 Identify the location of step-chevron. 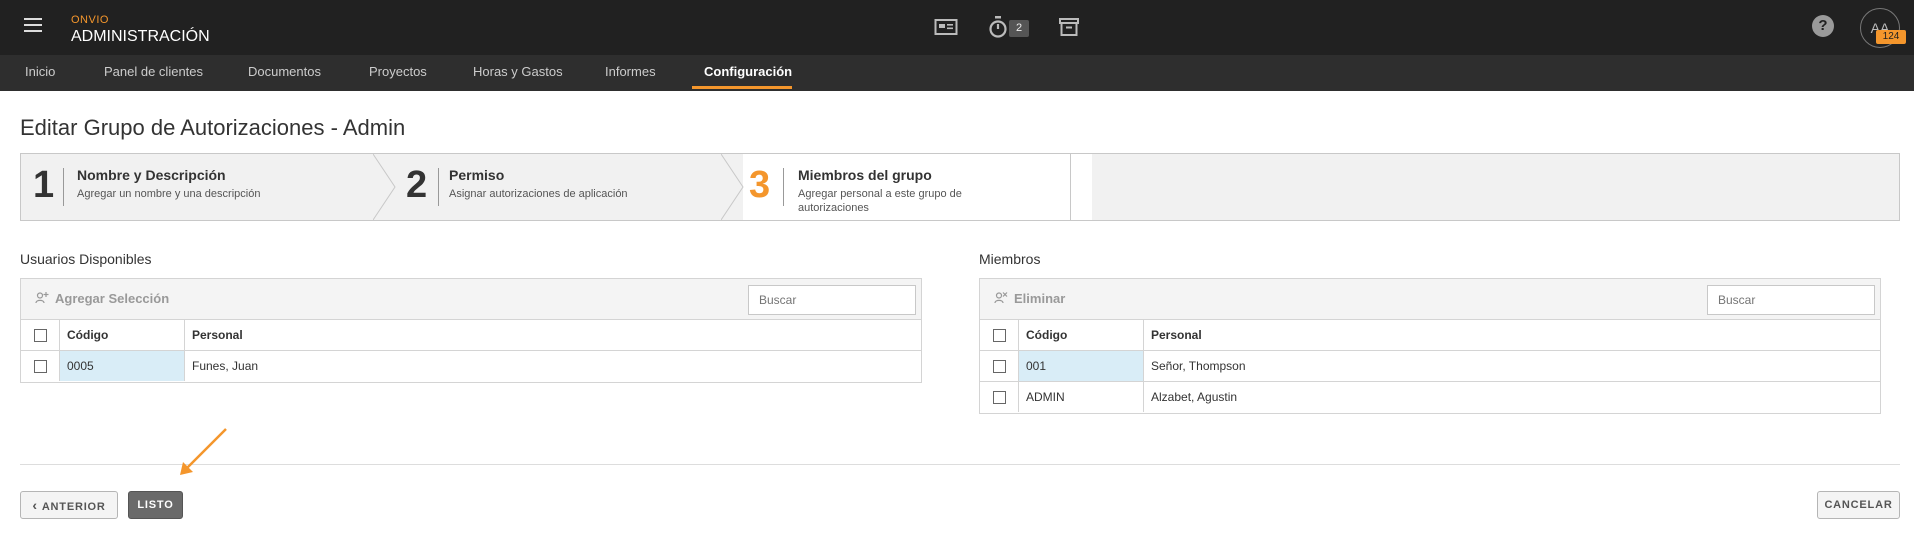
(732, 187).